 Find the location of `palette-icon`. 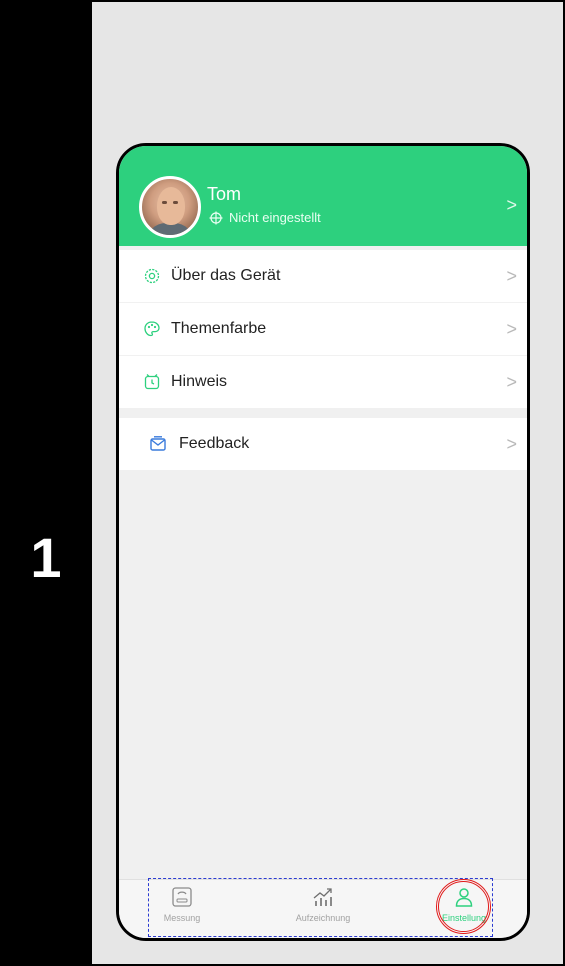

palette-icon is located at coordinates (152, 329).